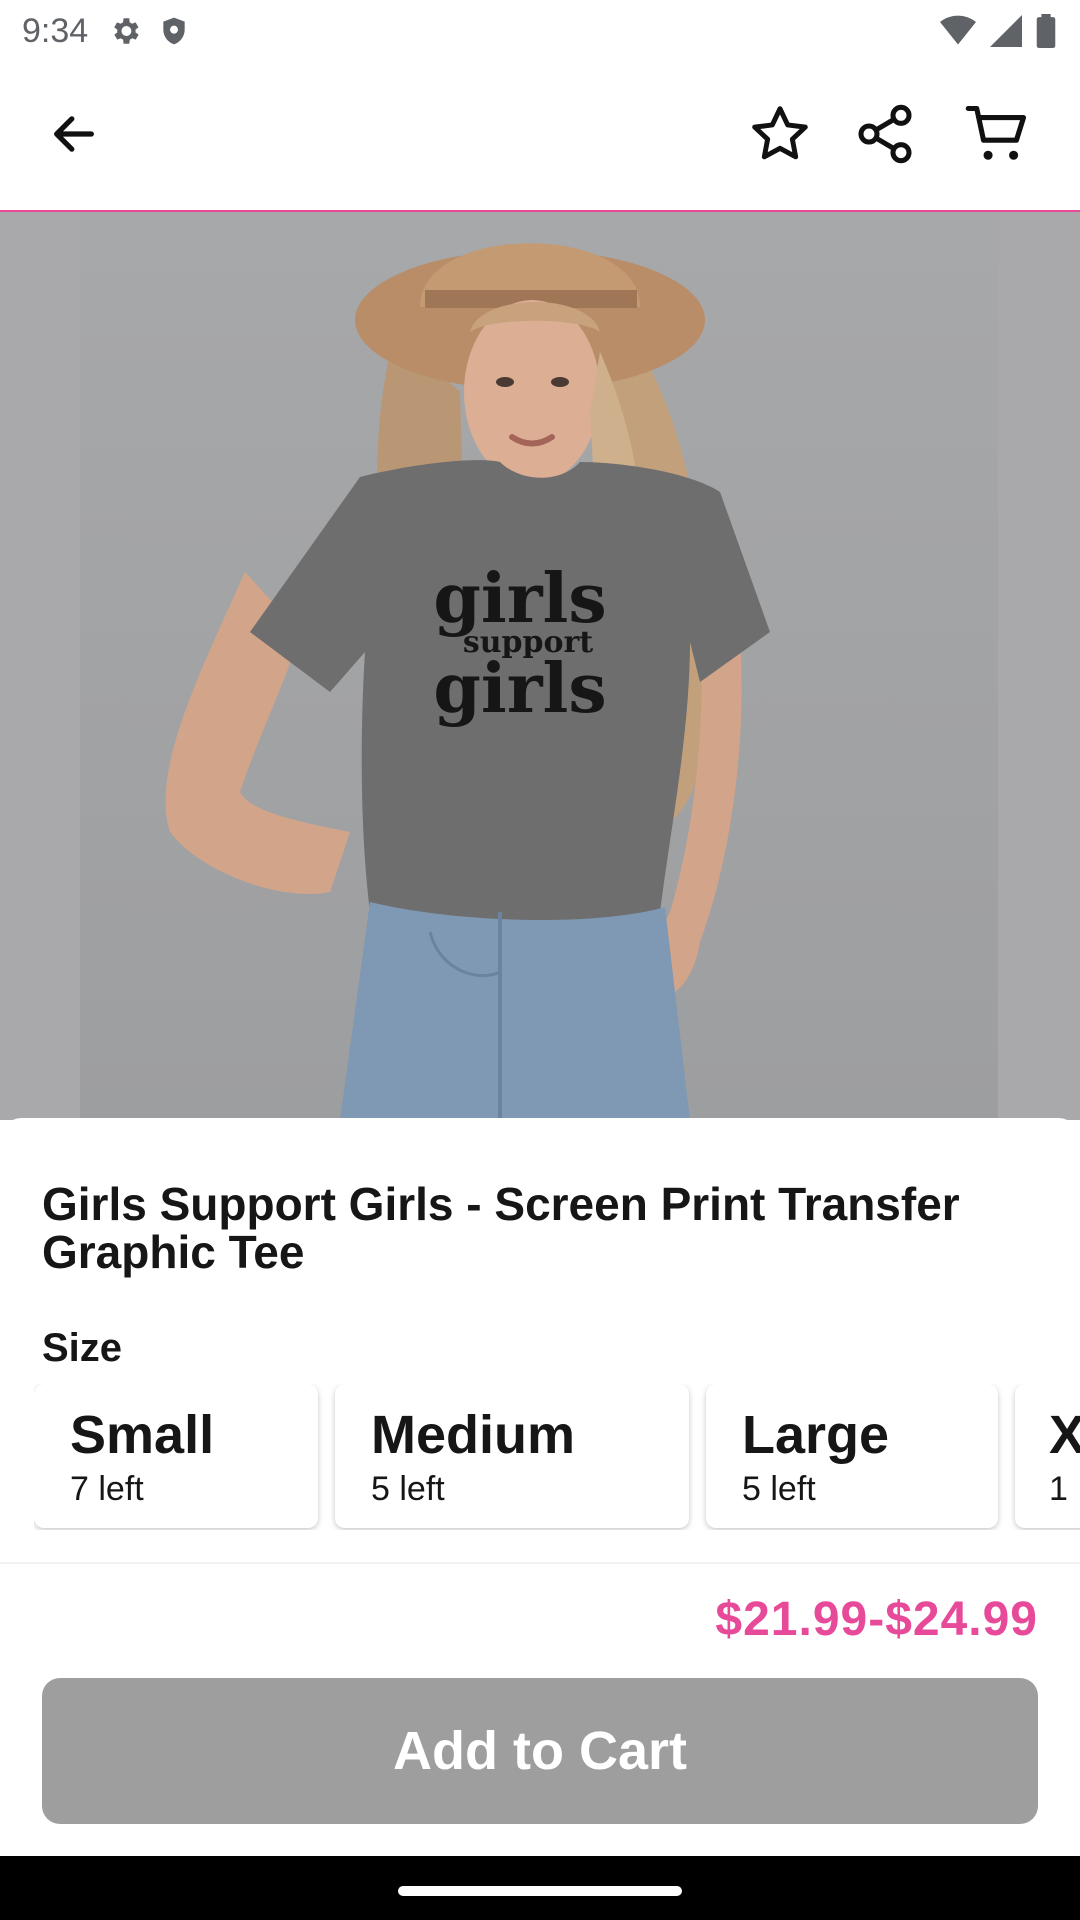 This screenshot has width=1080, height=1920. What do you see at coordinates (82, 1348) in the screenshot?
I see `size-label: Size` at bounding box center [82, 1348].